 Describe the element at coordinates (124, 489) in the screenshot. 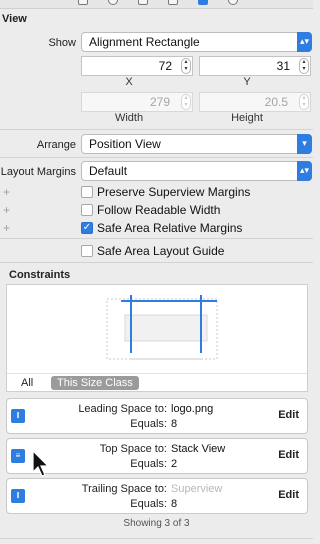

I see `constraint-label: Trailing Space to:` at that location.